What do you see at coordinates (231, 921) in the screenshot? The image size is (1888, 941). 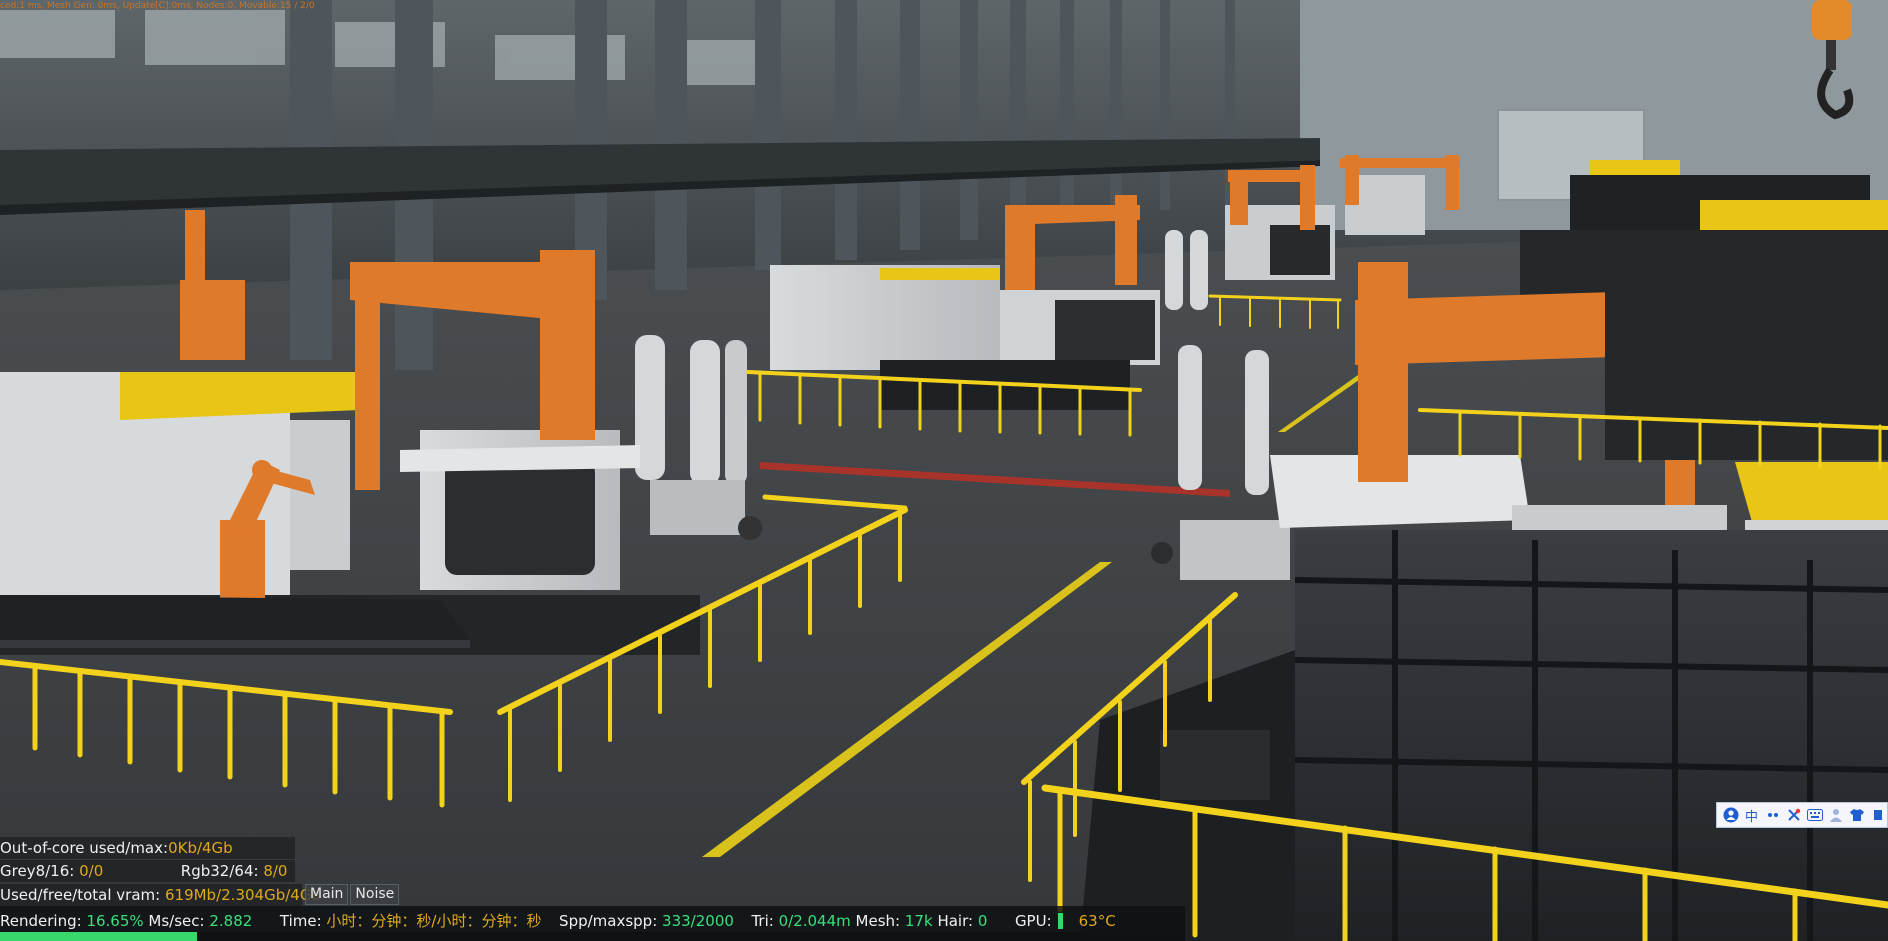 I see `ms-value: 2.882` at bounding box center [231, 921].